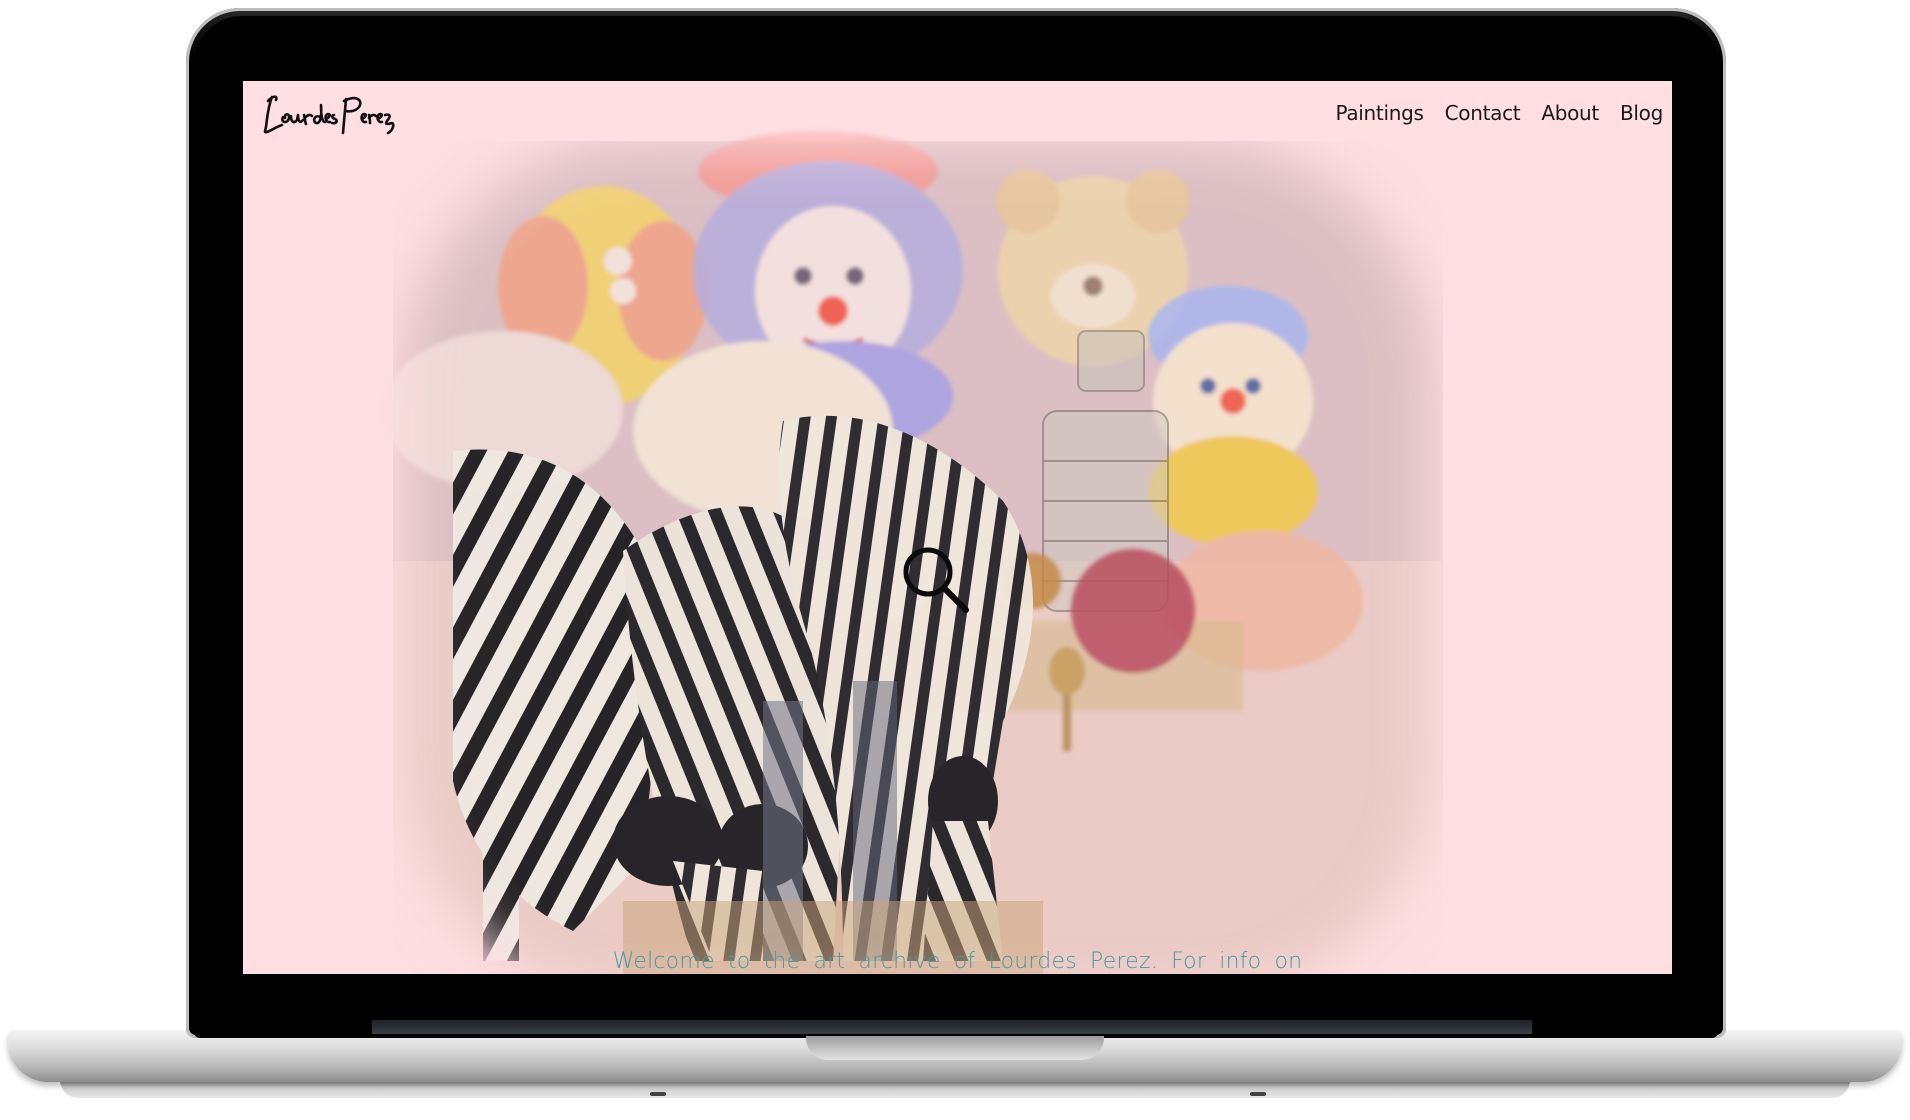 The height and width of the screenshot is (1120, 1910). What do you see at coordinates (328, 113) in the screenshot?
I see `signature-logo` at bounding box center [328, 113].